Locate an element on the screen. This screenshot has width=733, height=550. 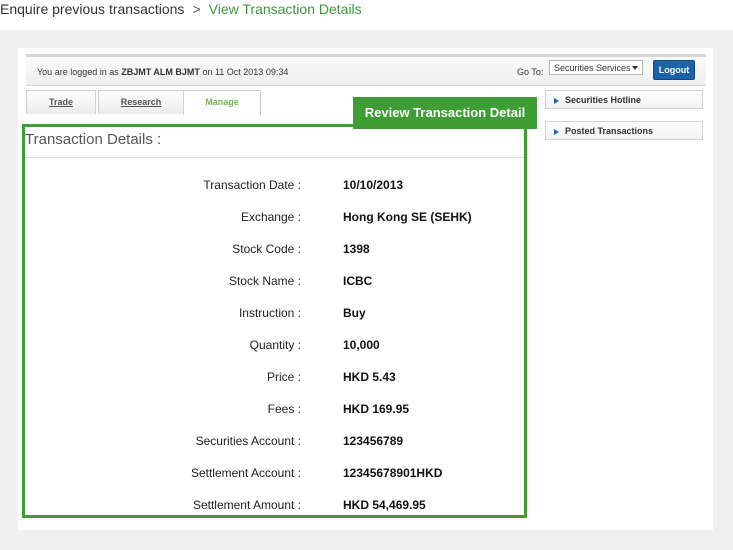
divider is located at coordinates (274, 157).